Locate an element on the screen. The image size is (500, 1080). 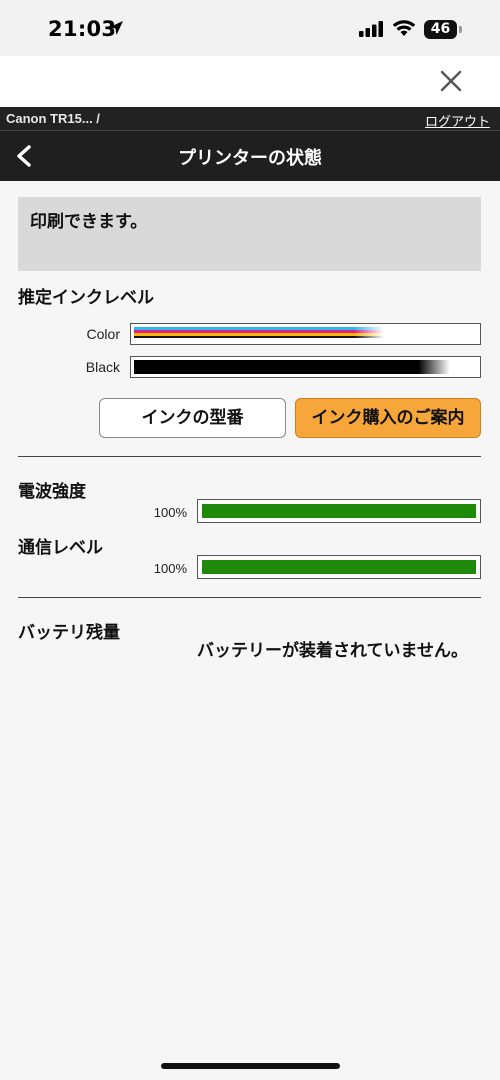
signal-strength-gauge is located at coordinates (339, 511).